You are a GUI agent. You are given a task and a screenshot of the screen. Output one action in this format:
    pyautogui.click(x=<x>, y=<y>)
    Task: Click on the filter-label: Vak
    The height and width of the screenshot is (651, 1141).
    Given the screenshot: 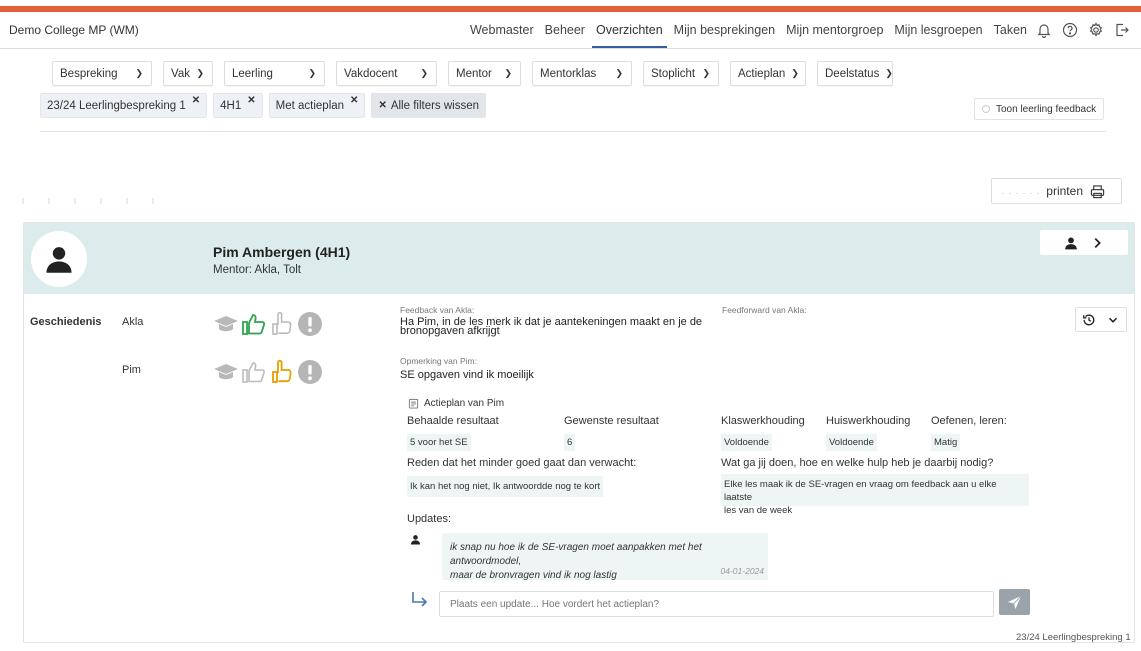 What is the action you would take?
    pyautogui.click(x=180, y=73)
    